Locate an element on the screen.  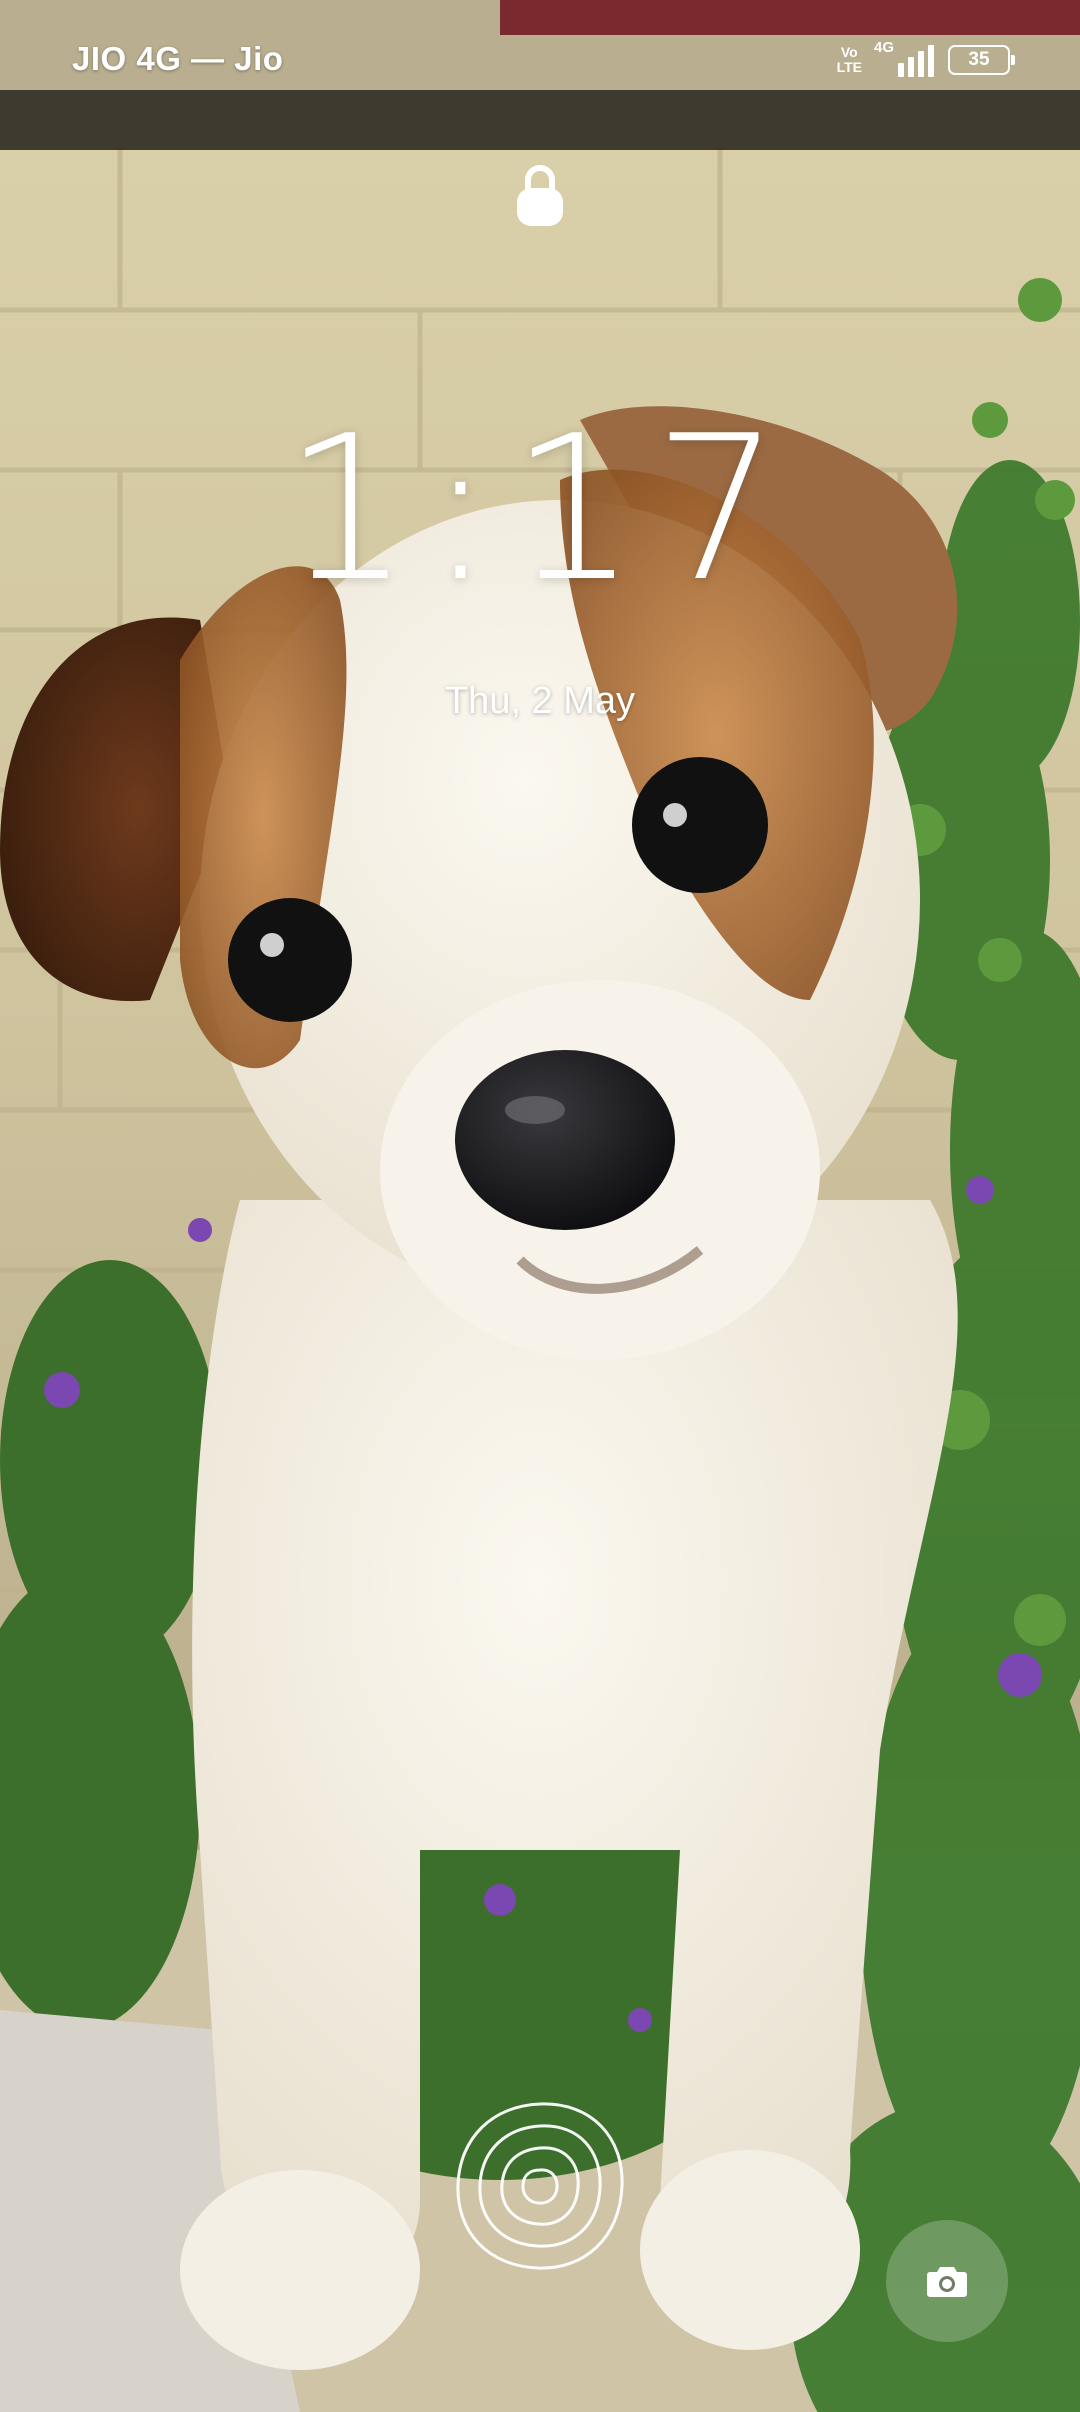
lock-icon is located at coordinates (540, 195).